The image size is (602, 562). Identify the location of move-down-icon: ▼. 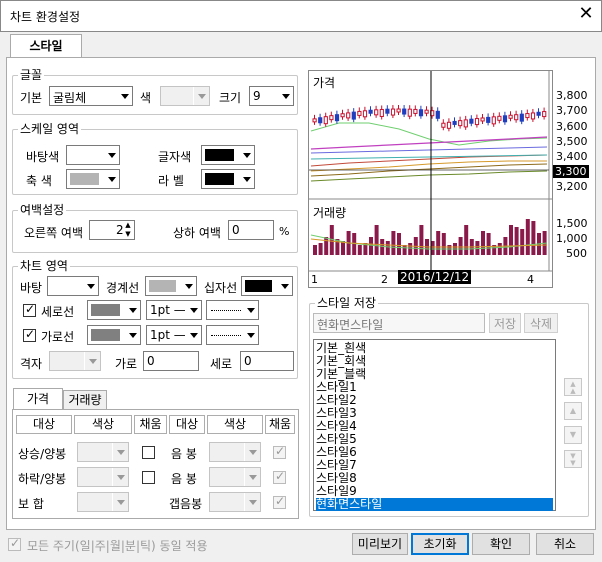
(573, 435).